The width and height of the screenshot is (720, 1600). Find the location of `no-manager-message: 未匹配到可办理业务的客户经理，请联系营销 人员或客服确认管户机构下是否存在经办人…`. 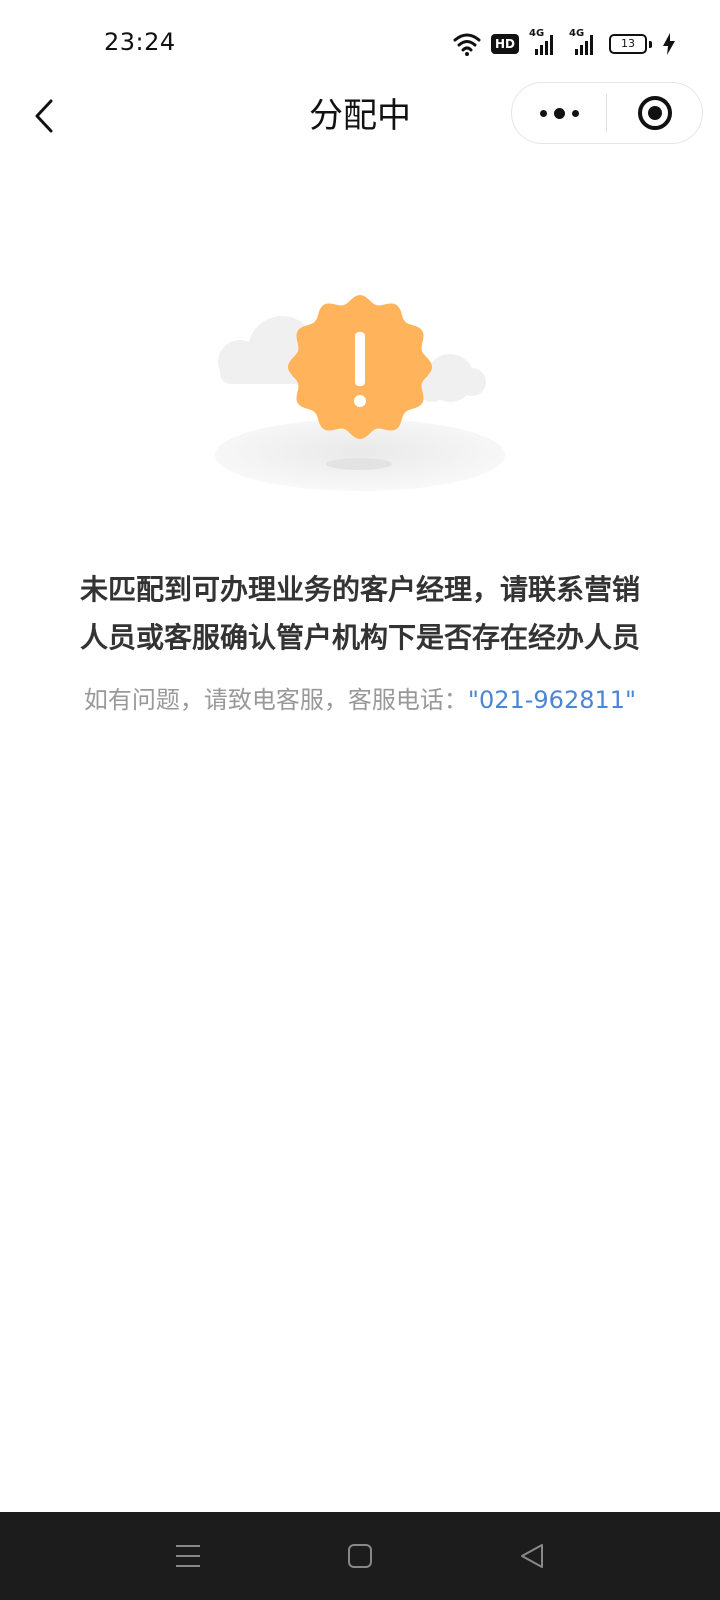

no-manager-message: 未匹配到可办理业务的客户经理，请联系营销 人员或客服确认管户机构下是否存在经办人… is located at coordinates (360, 614).